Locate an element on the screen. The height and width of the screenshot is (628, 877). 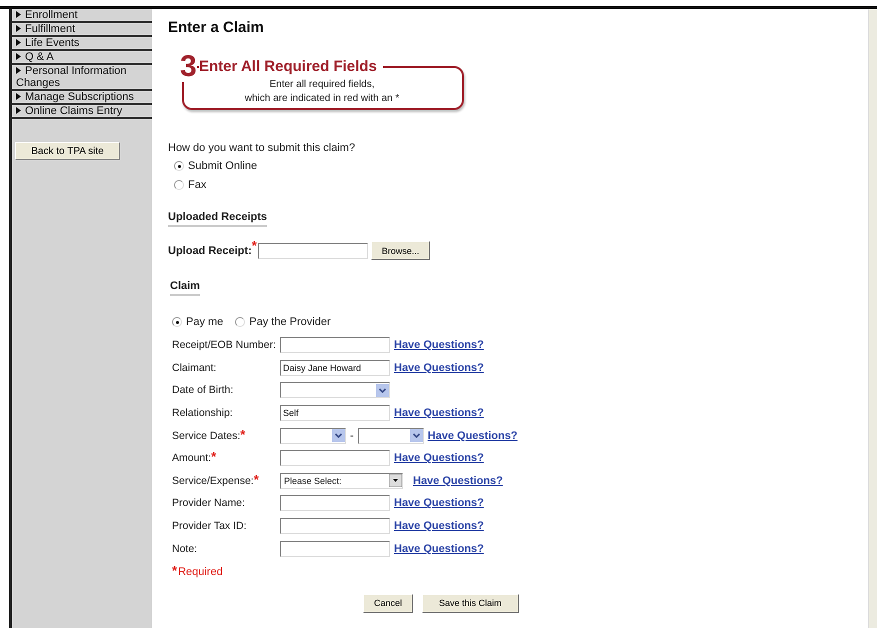
text-field: Daisy Jane Howard is located at coordinates (335, 368).